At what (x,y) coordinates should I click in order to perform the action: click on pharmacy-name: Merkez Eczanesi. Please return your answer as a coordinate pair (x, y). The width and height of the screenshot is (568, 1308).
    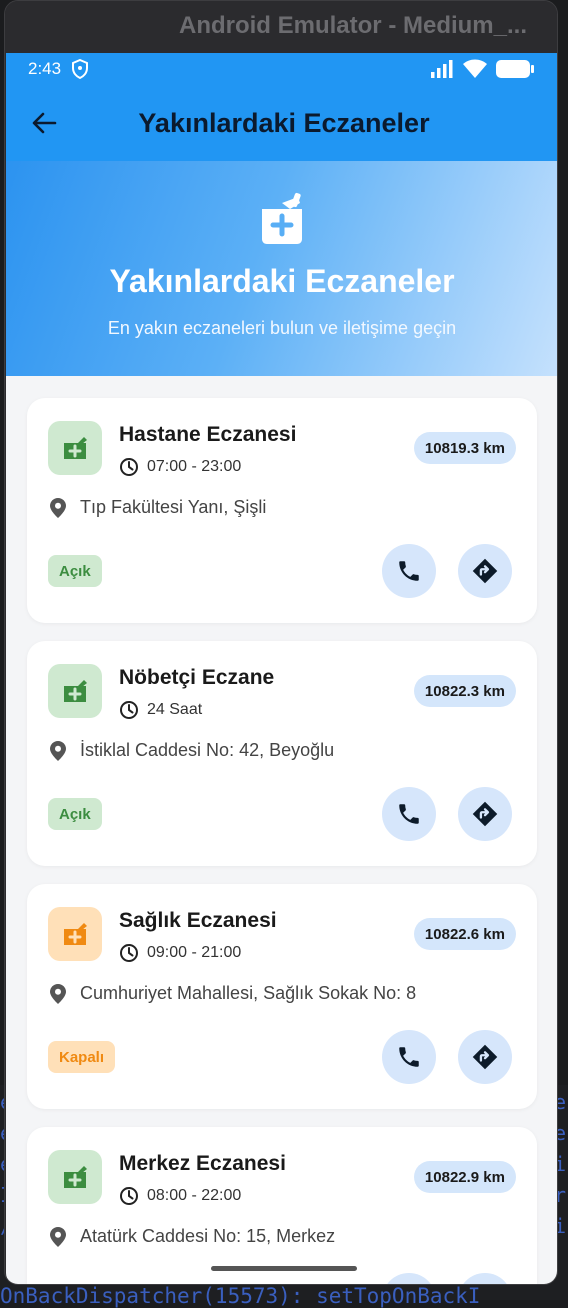
    Looking at the image, I should click on (202, 1163).